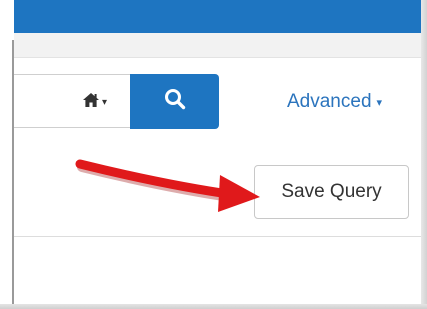  Describe the element at coordinates (217, 45) in the screenshot. I see `secondary-bar` at that location.